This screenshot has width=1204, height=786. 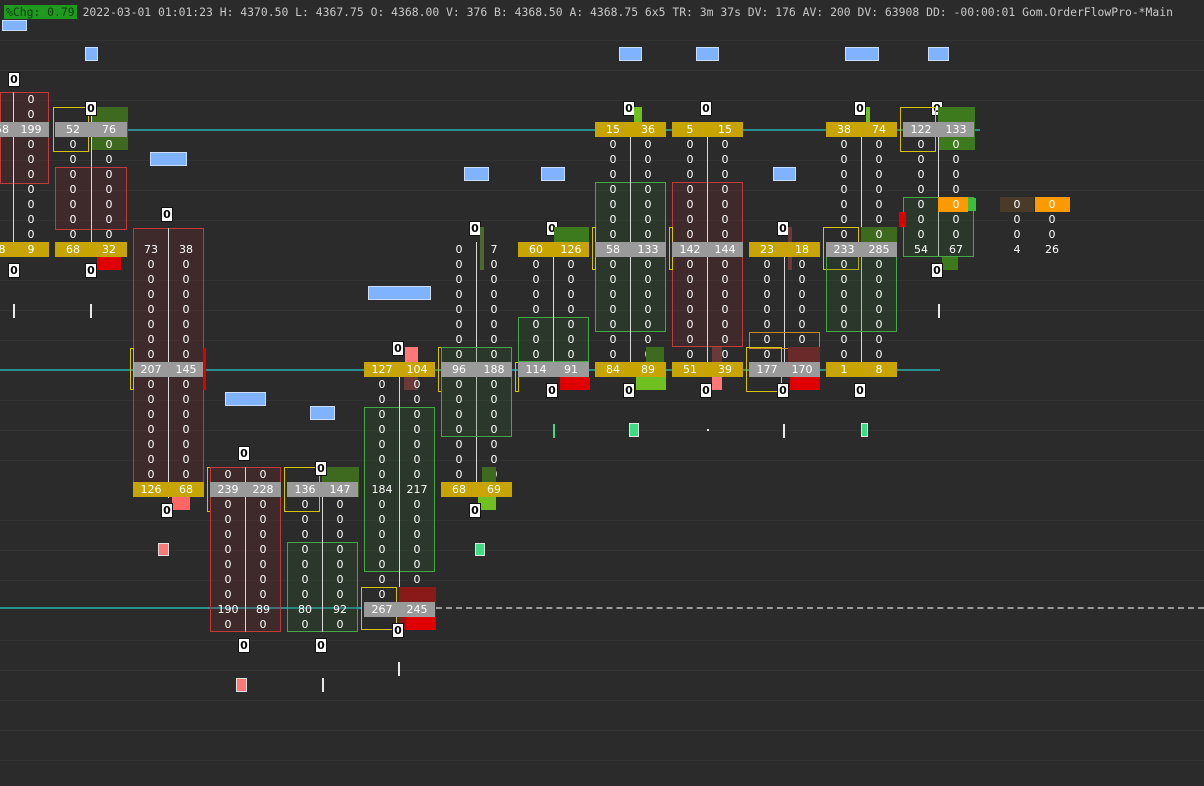 I want to click on bar-ask: 126, so click(x=571, y=249).